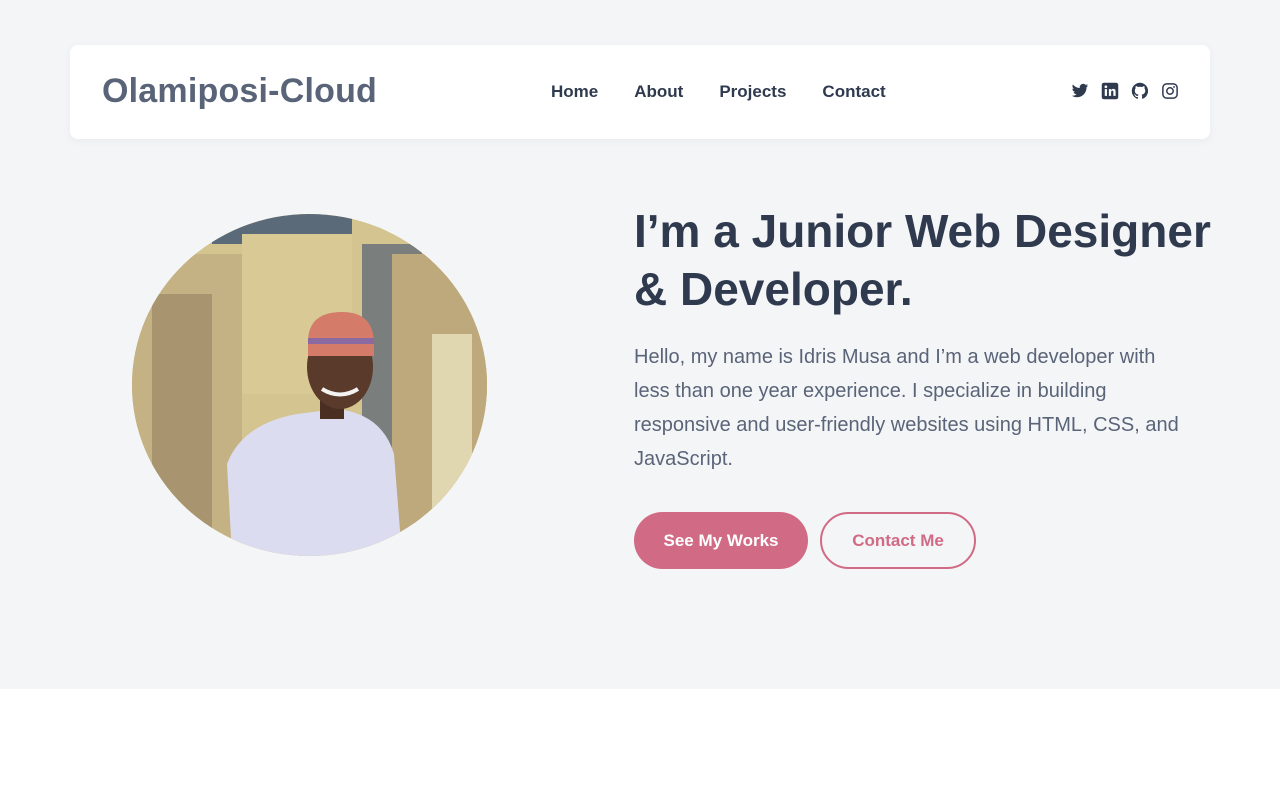 This screenshot has width=1280, height=800. What do you see at coordinates (1170, 91) in the screenshot?
I see `instagram-icon` at bounding box center [1170, 91].